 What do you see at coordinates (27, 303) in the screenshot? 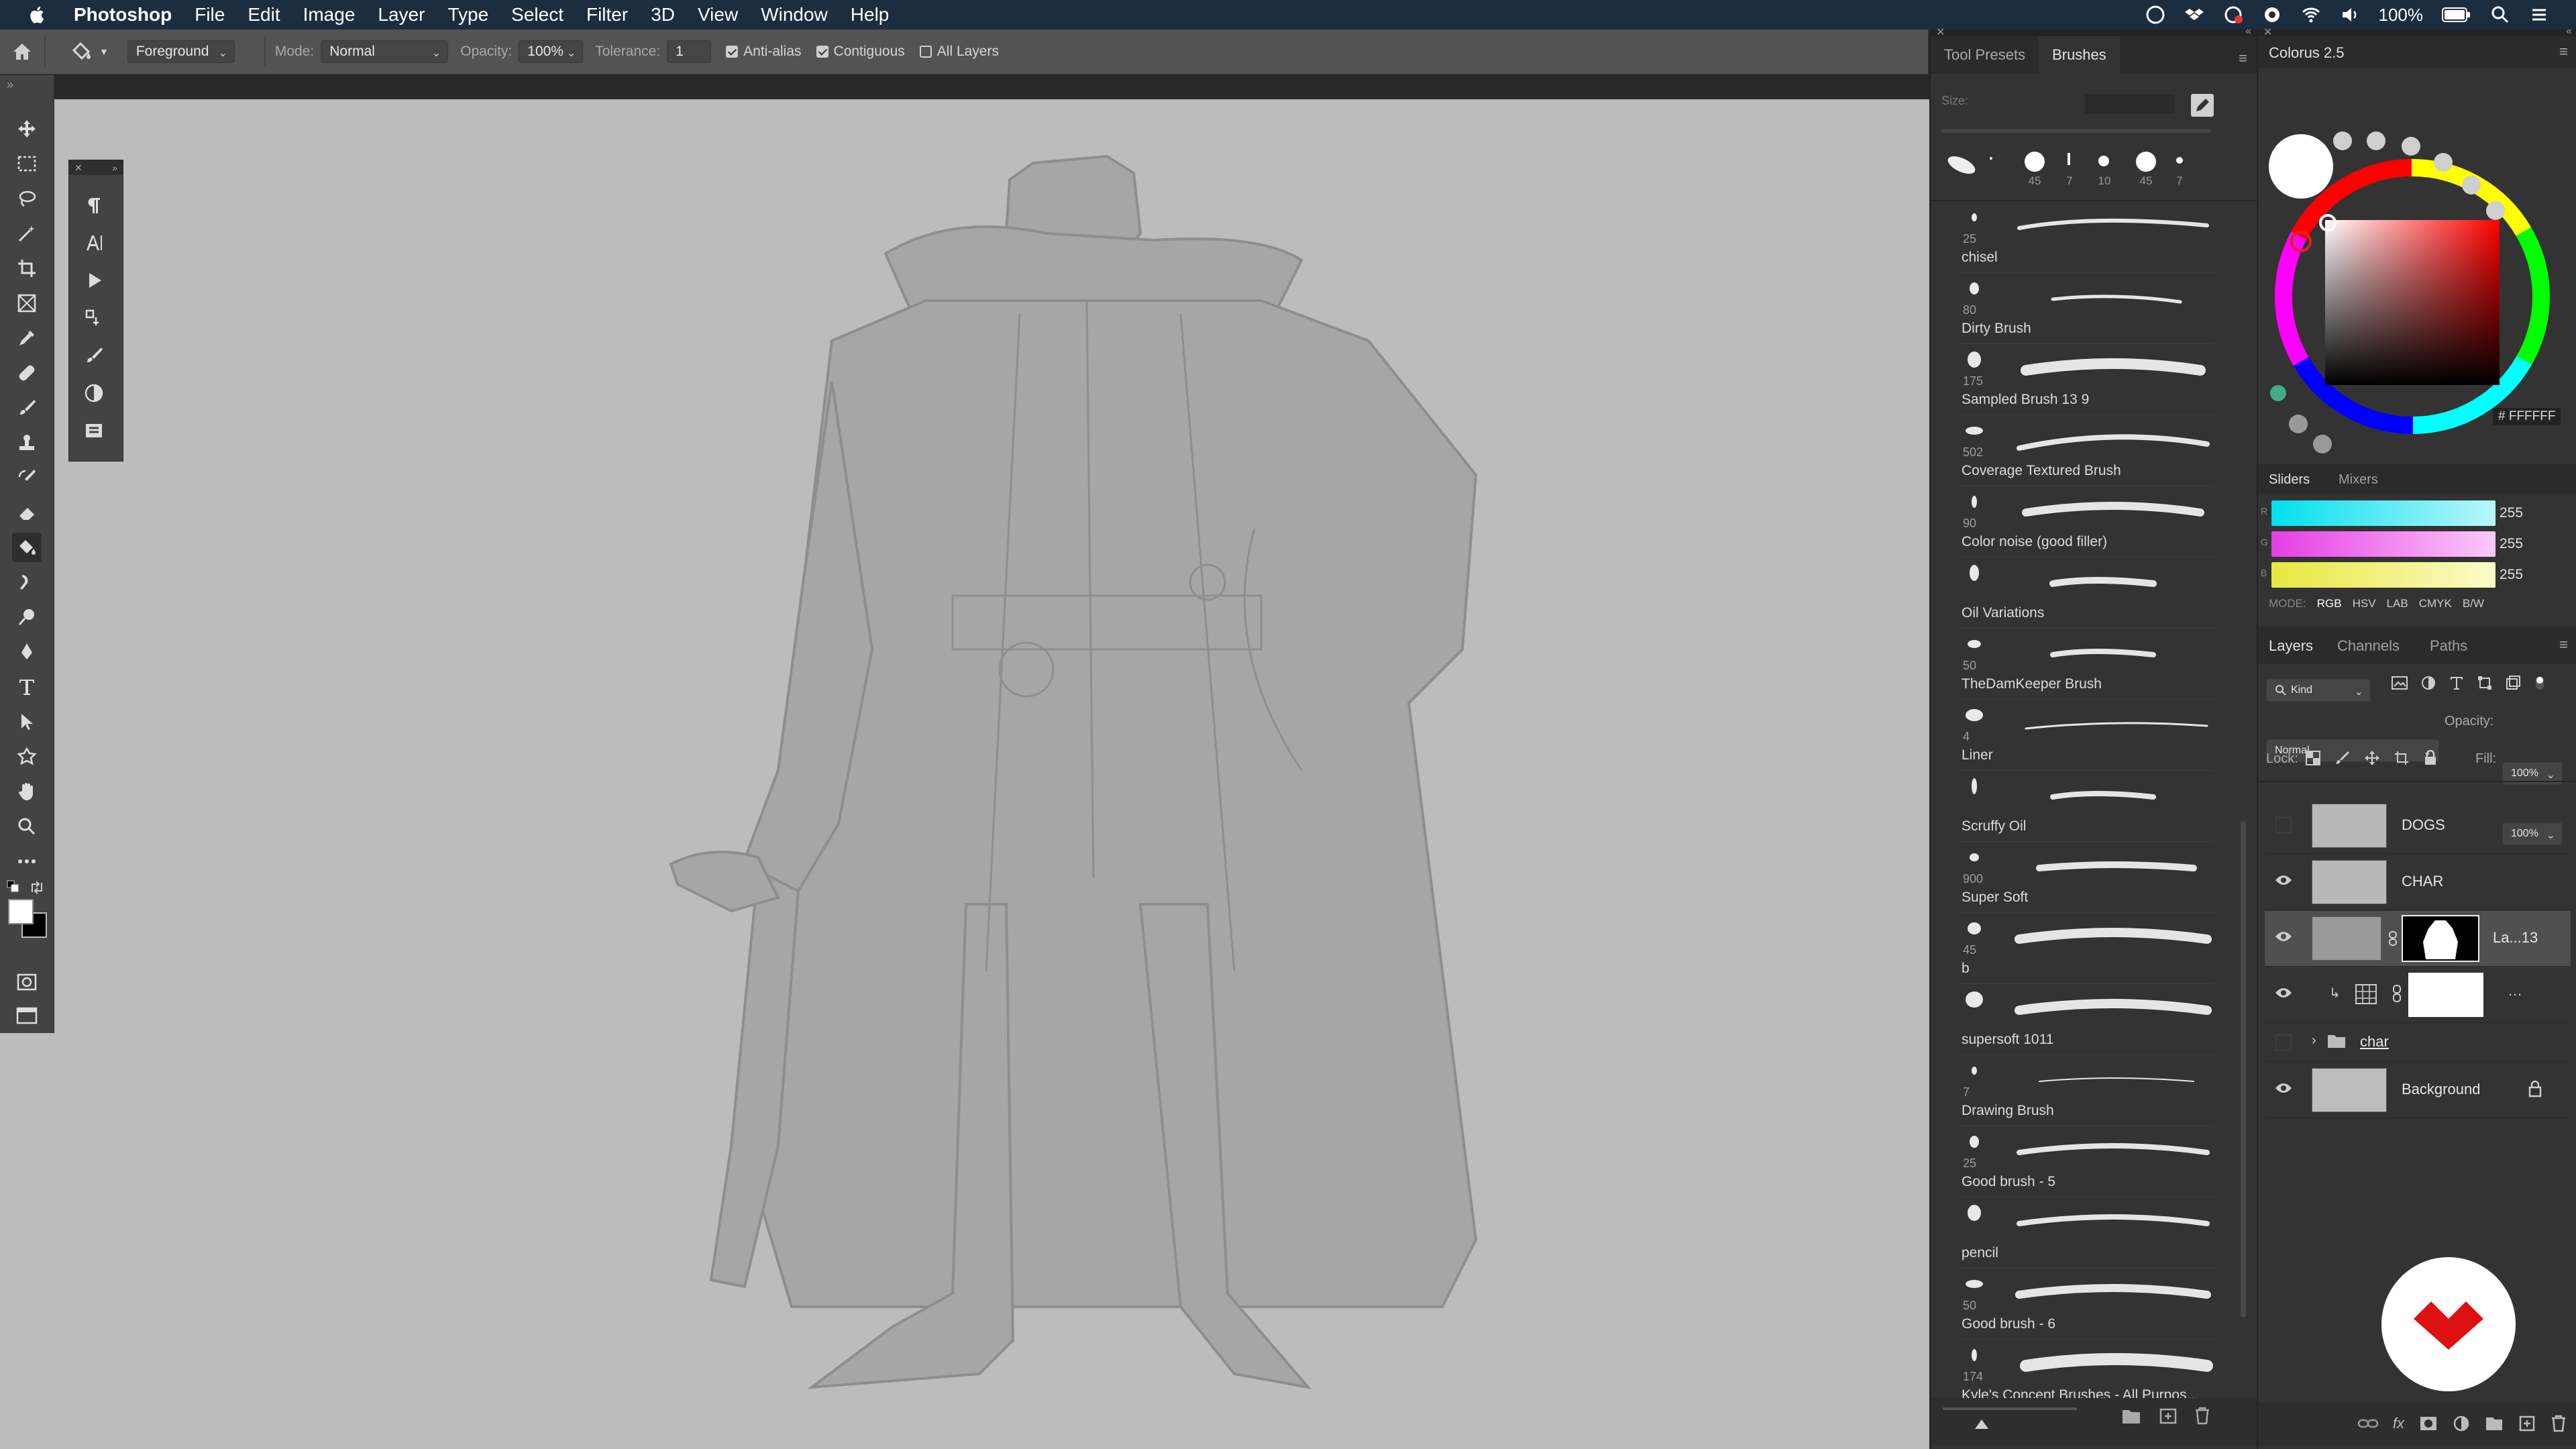
I see `frame-tool` at bounding box center [27, 303].